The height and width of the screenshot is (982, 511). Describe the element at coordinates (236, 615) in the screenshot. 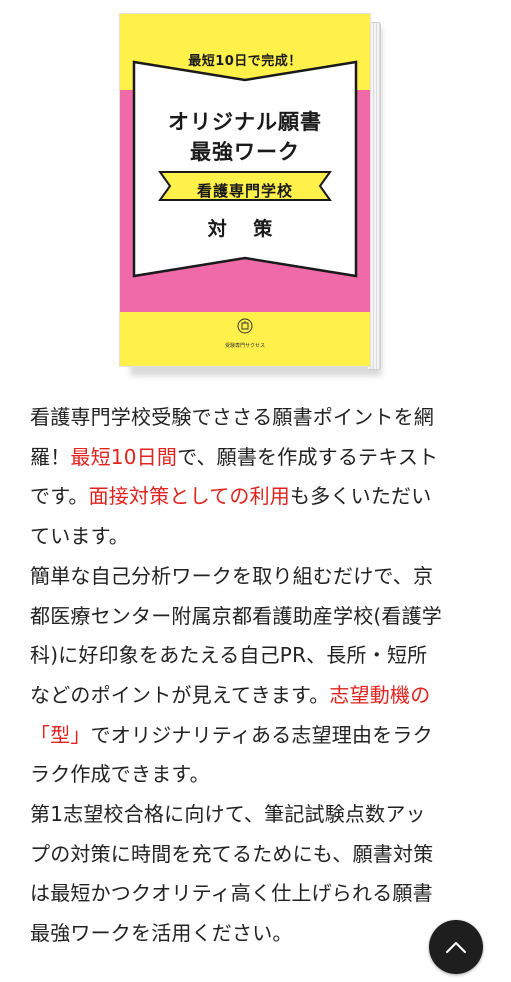

I see `text-segment: 都医療センター附属京都看護助産学校(看護学` at that location.